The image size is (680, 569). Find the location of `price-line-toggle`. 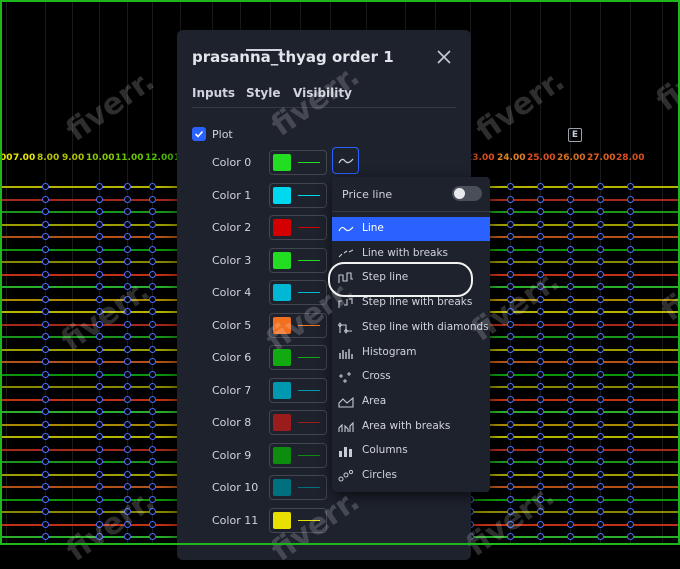

price-line-toggle is located at coordinates (467, 193).